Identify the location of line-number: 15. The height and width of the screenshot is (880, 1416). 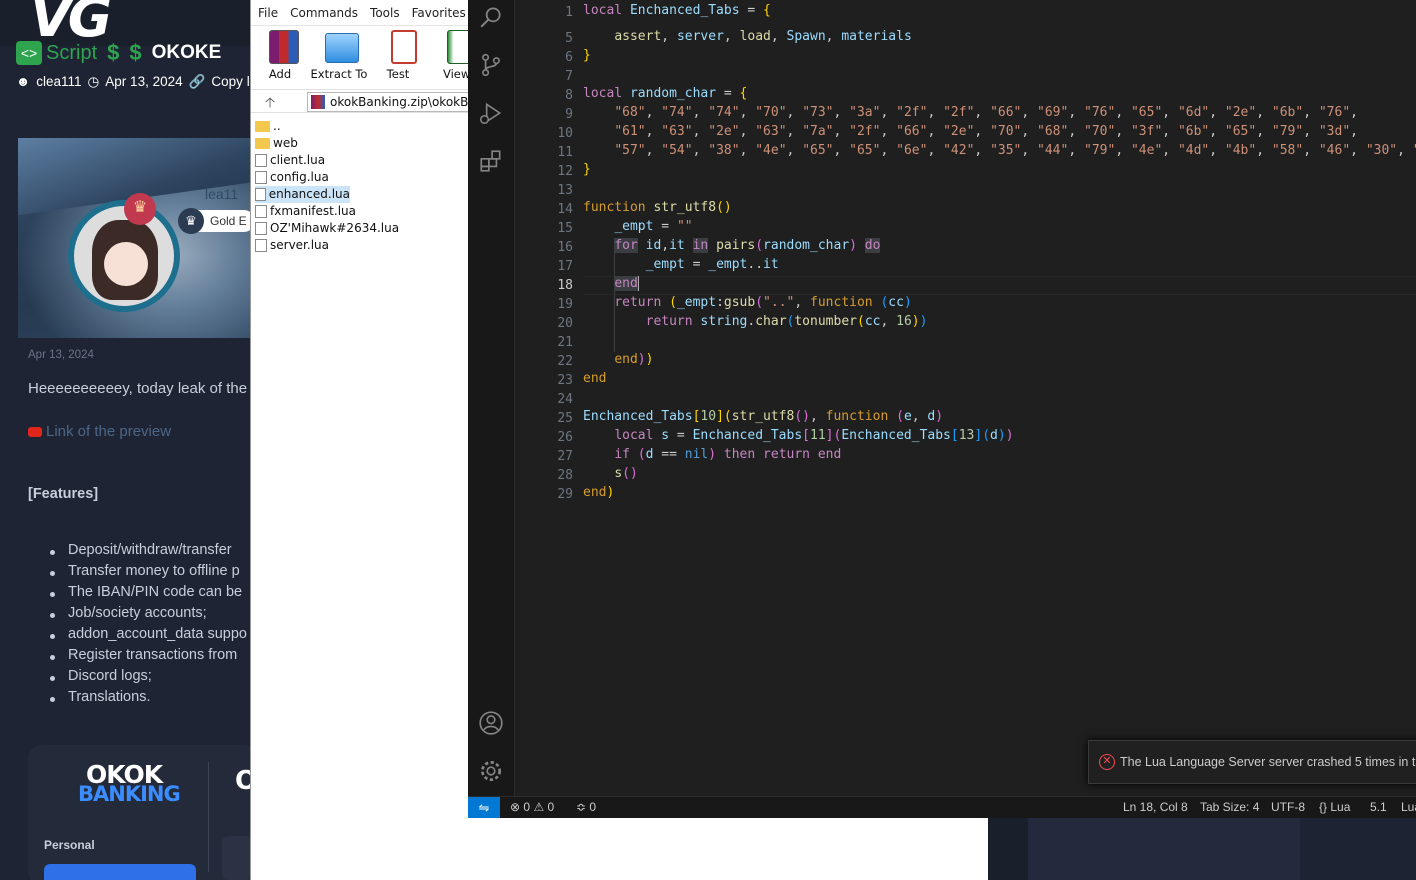
(565, 228).